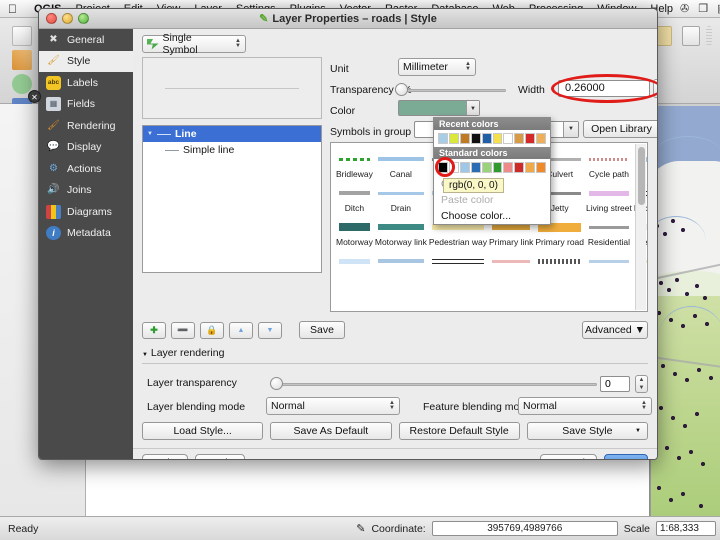 The image size is (720, 540). Describe the element at coordinates (568, 456) in the screenshot. I see `cancel-button: Cancel` at that location.